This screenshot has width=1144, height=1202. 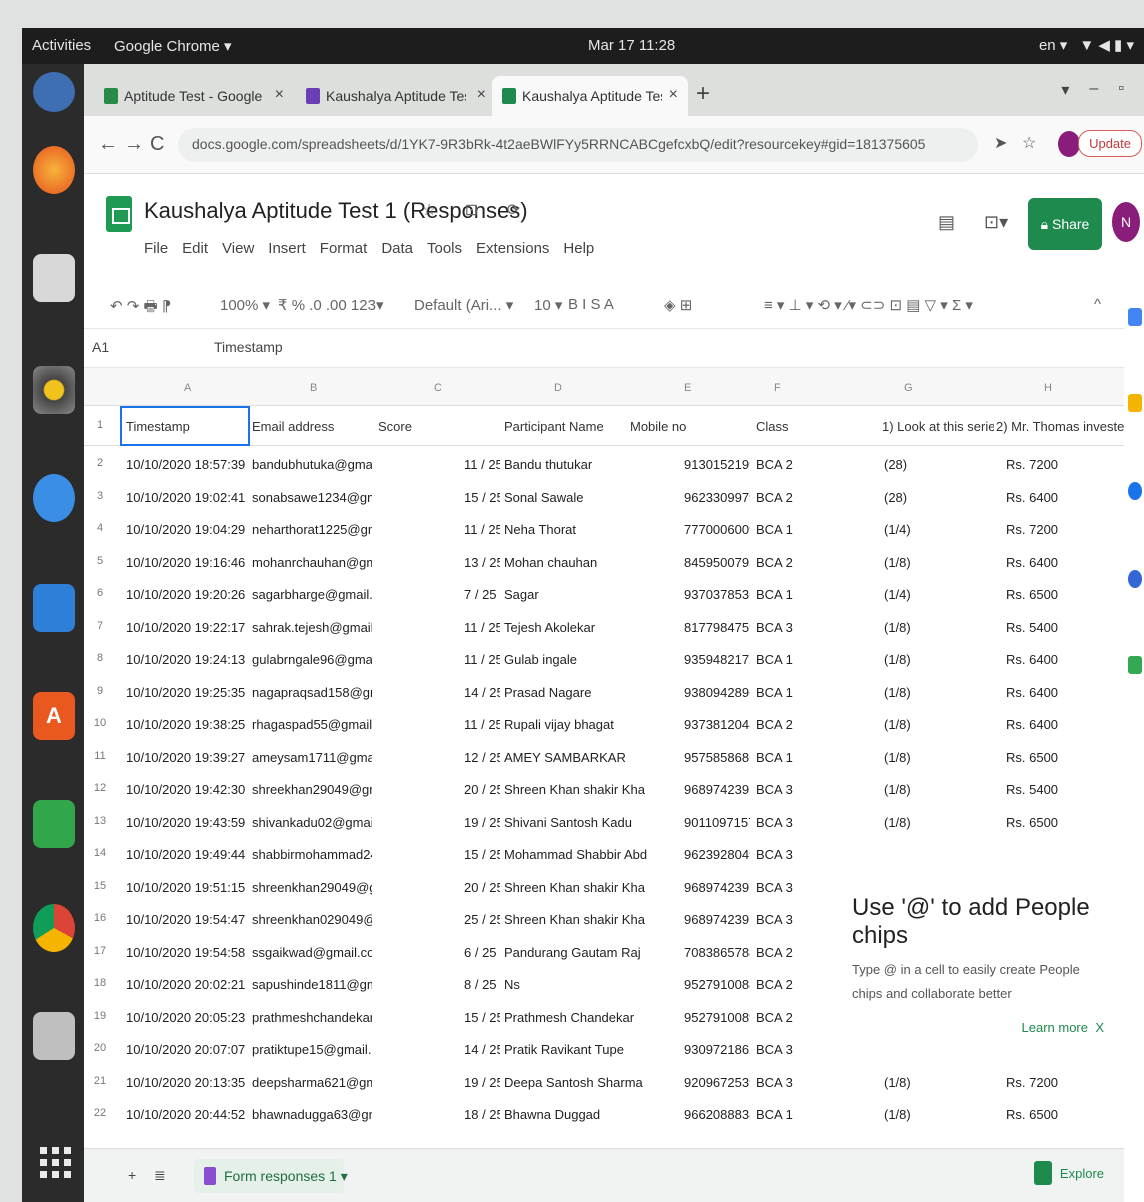 What do you see at coordinates (590, 562) in the screenshot?
I see `table-cell: Mohan chauhan` at bounding box center [590, 562].